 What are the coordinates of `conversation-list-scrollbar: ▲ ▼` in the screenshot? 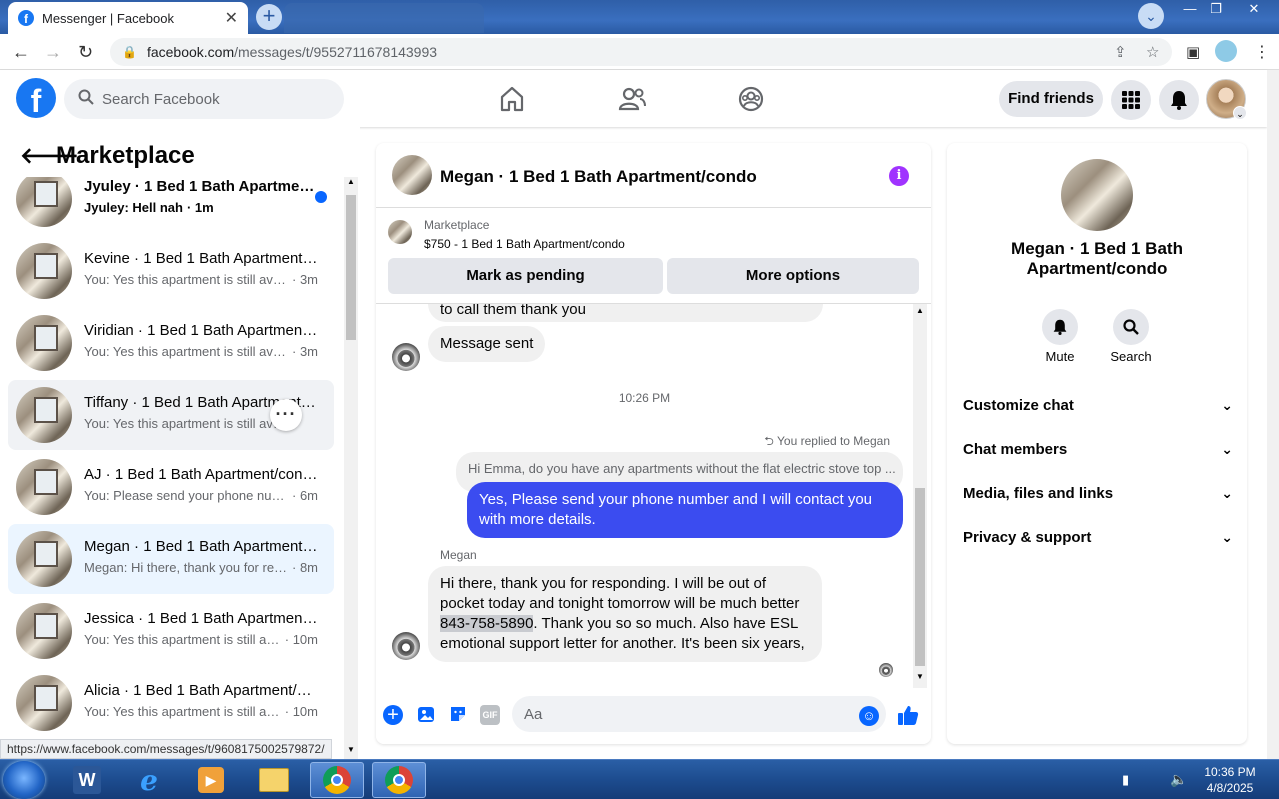 It's located at (351, 468).